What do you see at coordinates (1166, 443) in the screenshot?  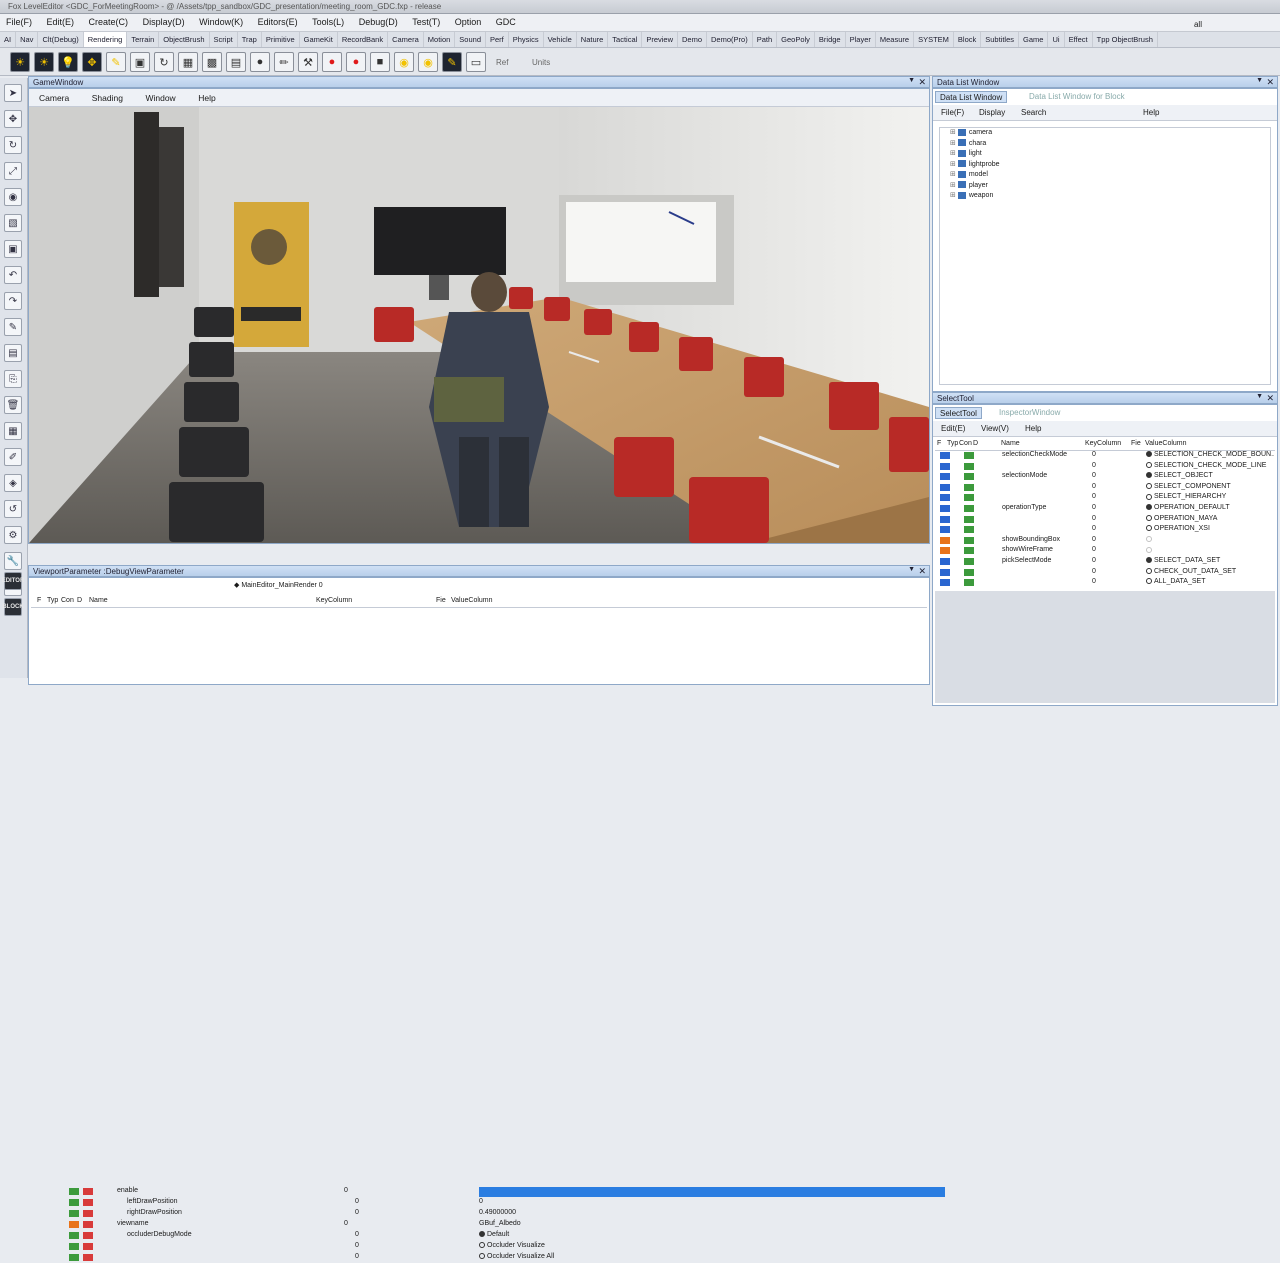 I see `column-header: ValueColumn` at bounding box center [1166, 443].